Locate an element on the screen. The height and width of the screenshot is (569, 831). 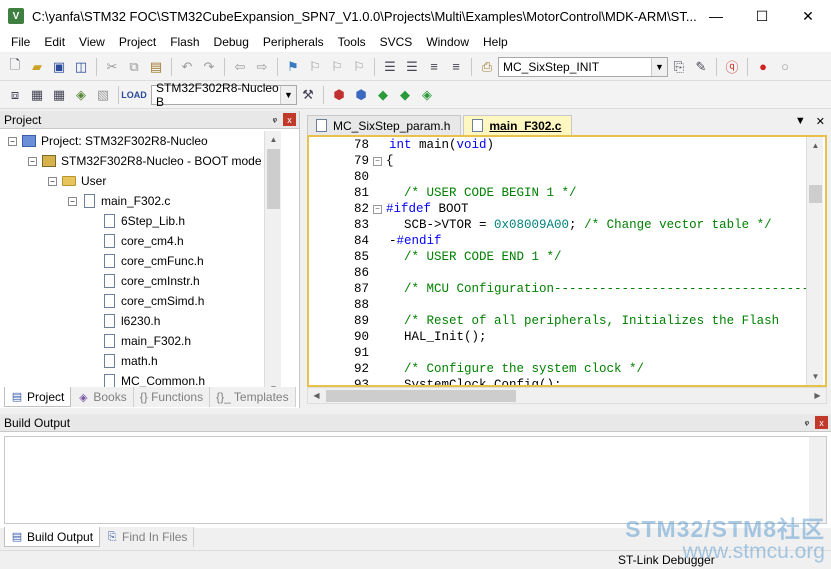
unindent-icon: ☰ is located at coordinates (412, 67).